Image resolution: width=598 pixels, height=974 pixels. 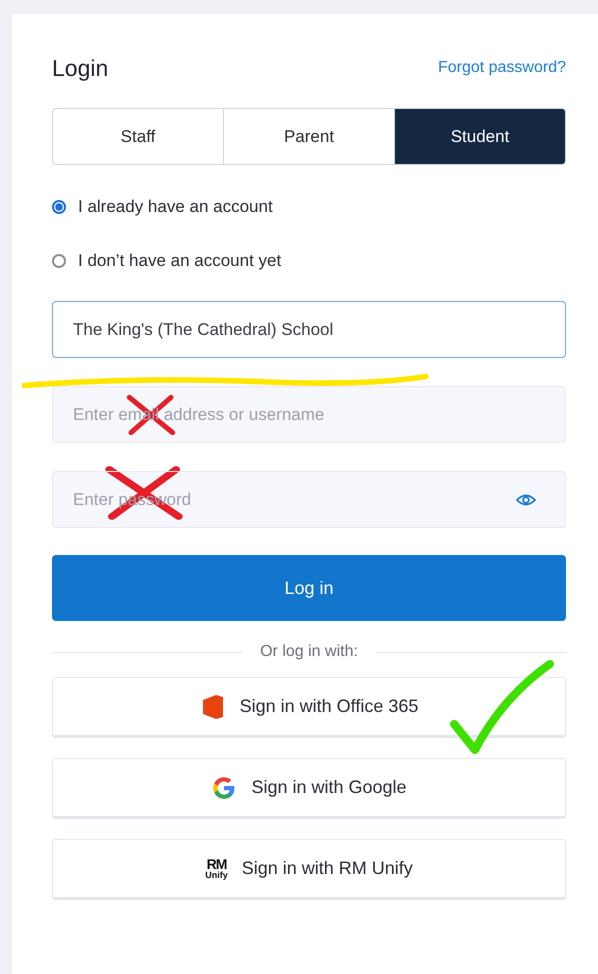 What do you see at coordinates (224, 787) in the screenshot?
I see `google-icon` at bounding box center [224, 787].